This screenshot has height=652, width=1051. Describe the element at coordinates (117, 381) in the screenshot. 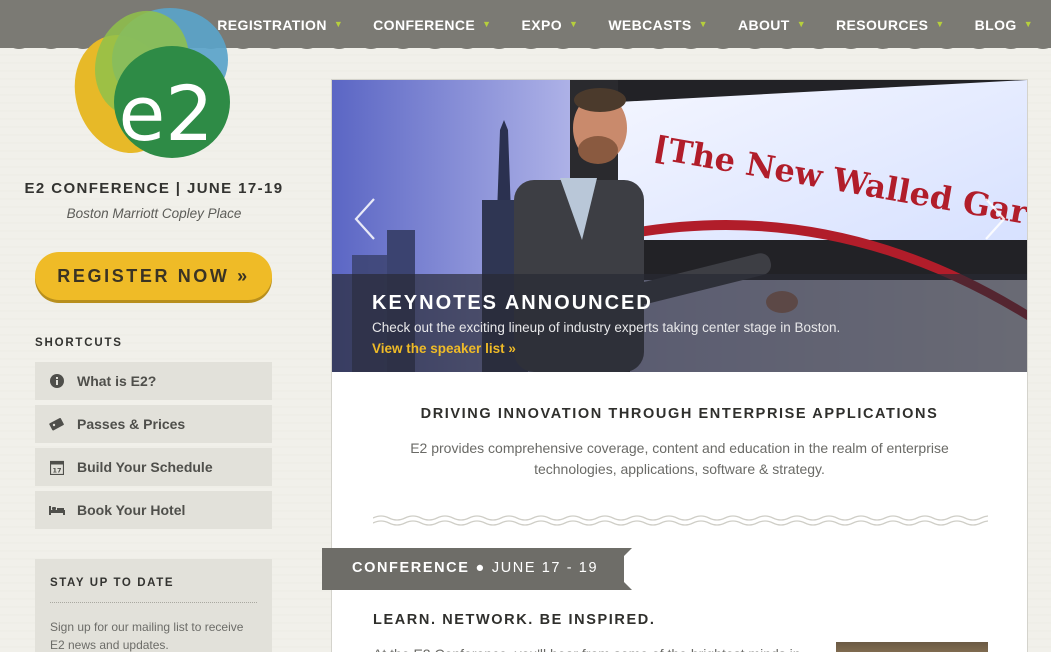

I see `shortcut-label: What is E2?` at that location.